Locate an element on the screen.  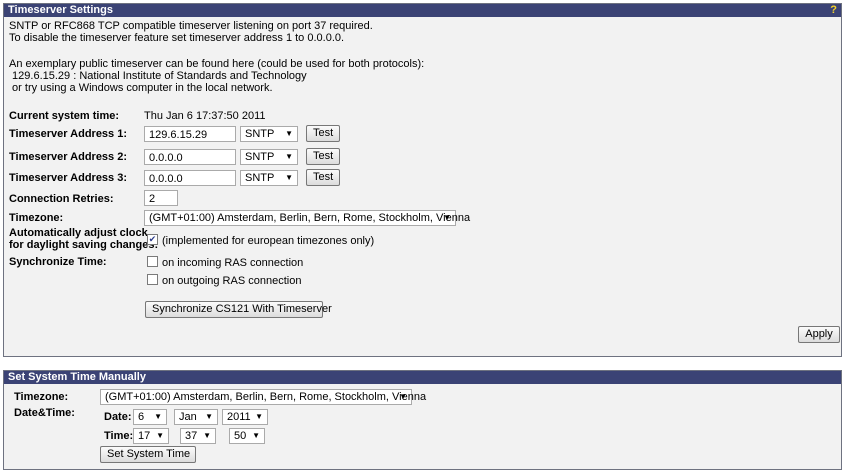
second-value: 50 is located at coordinates (240, 436).